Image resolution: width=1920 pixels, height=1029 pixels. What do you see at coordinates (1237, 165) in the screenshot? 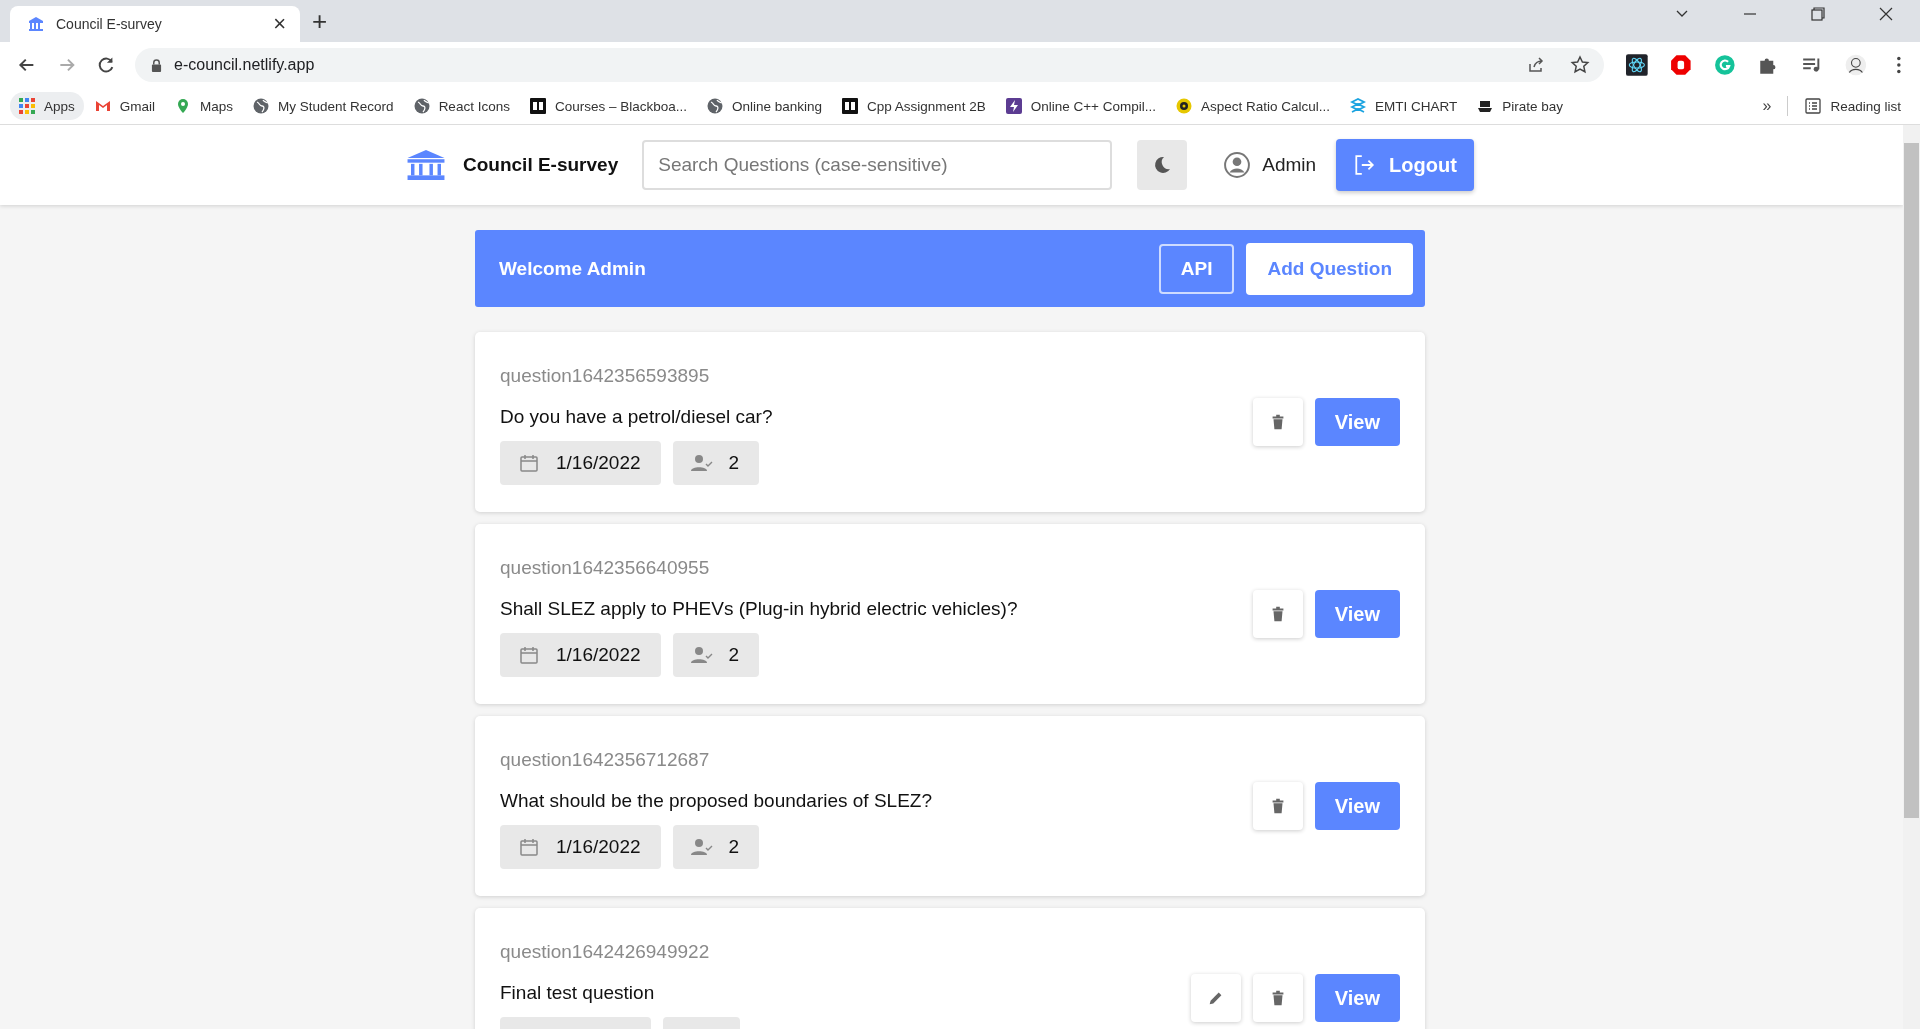
I see `user-circle-icon` at bounding box center [1237, 165].